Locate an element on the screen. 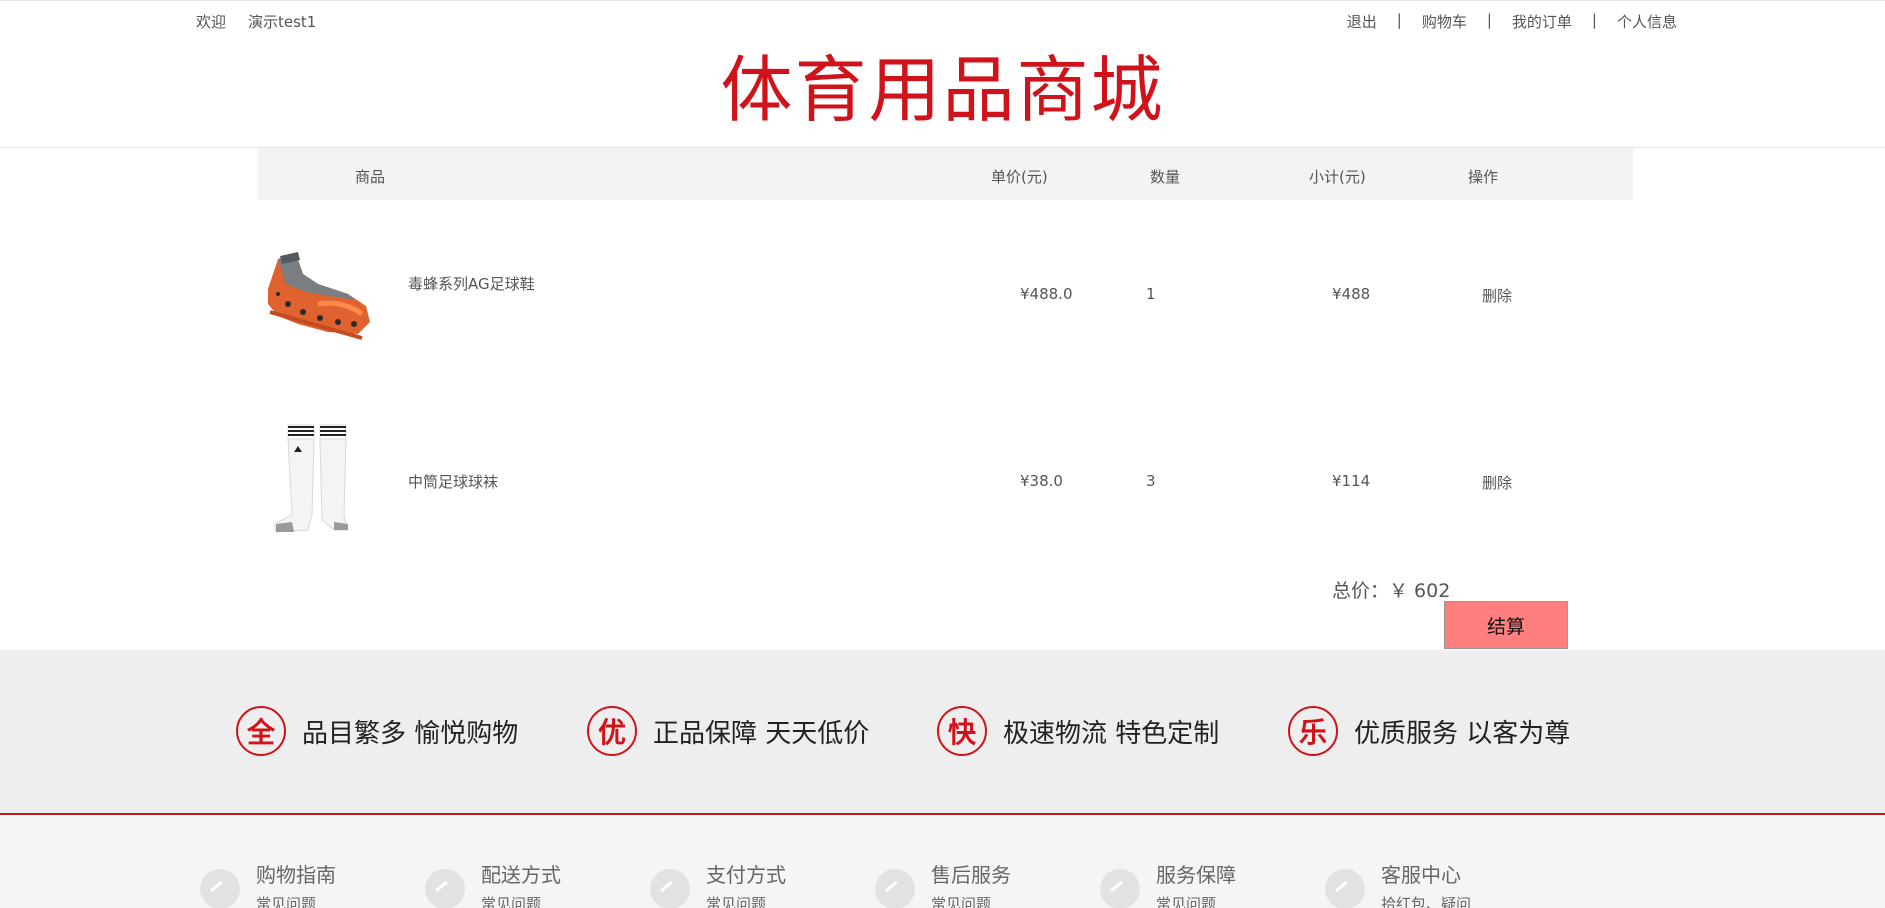 The height and width of the screenshot is (908, 1885). footer-title: 购物指南 is located at coordinates (296, 873).